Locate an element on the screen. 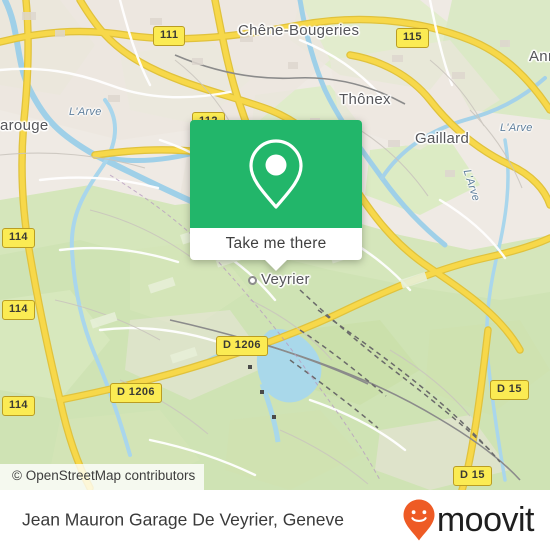  moovit-wordmark: moovit is located at coordinates (485, 520).